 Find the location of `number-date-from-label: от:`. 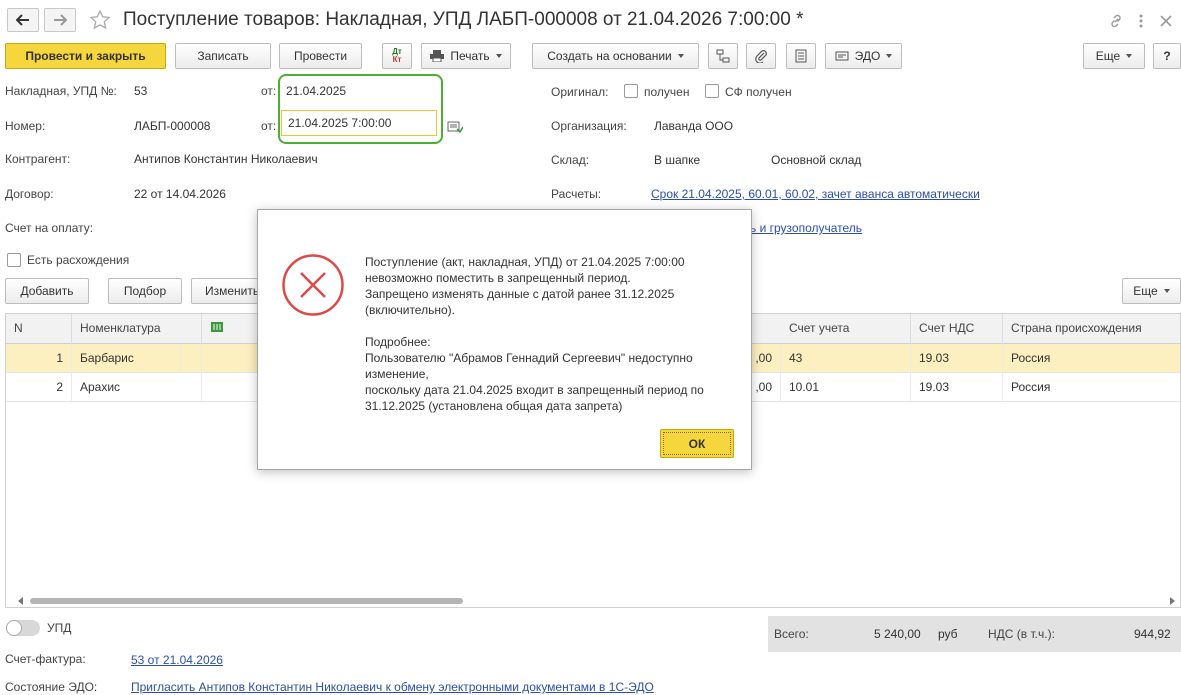

number-date-from-label: от: is located at coordinates (269, 126).